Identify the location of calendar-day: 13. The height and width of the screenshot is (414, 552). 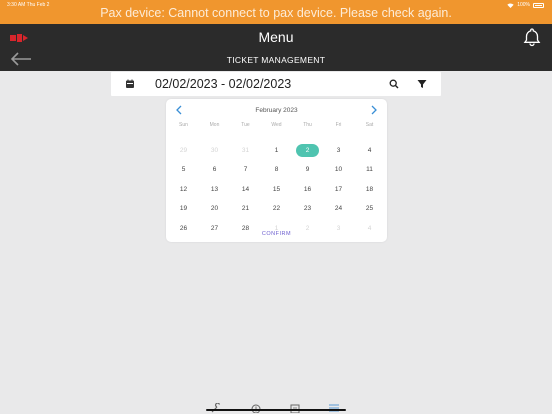
(214, 190).